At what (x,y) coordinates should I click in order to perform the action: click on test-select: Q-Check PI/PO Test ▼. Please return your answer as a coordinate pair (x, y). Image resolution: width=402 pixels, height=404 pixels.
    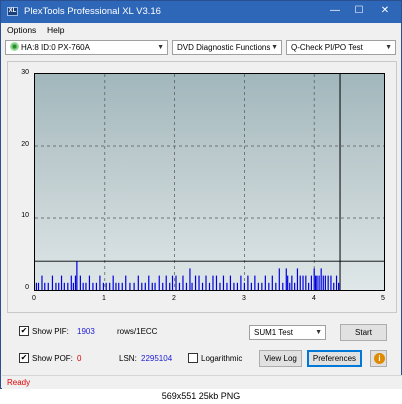
    Looking at the image, I should click on (341, 47).